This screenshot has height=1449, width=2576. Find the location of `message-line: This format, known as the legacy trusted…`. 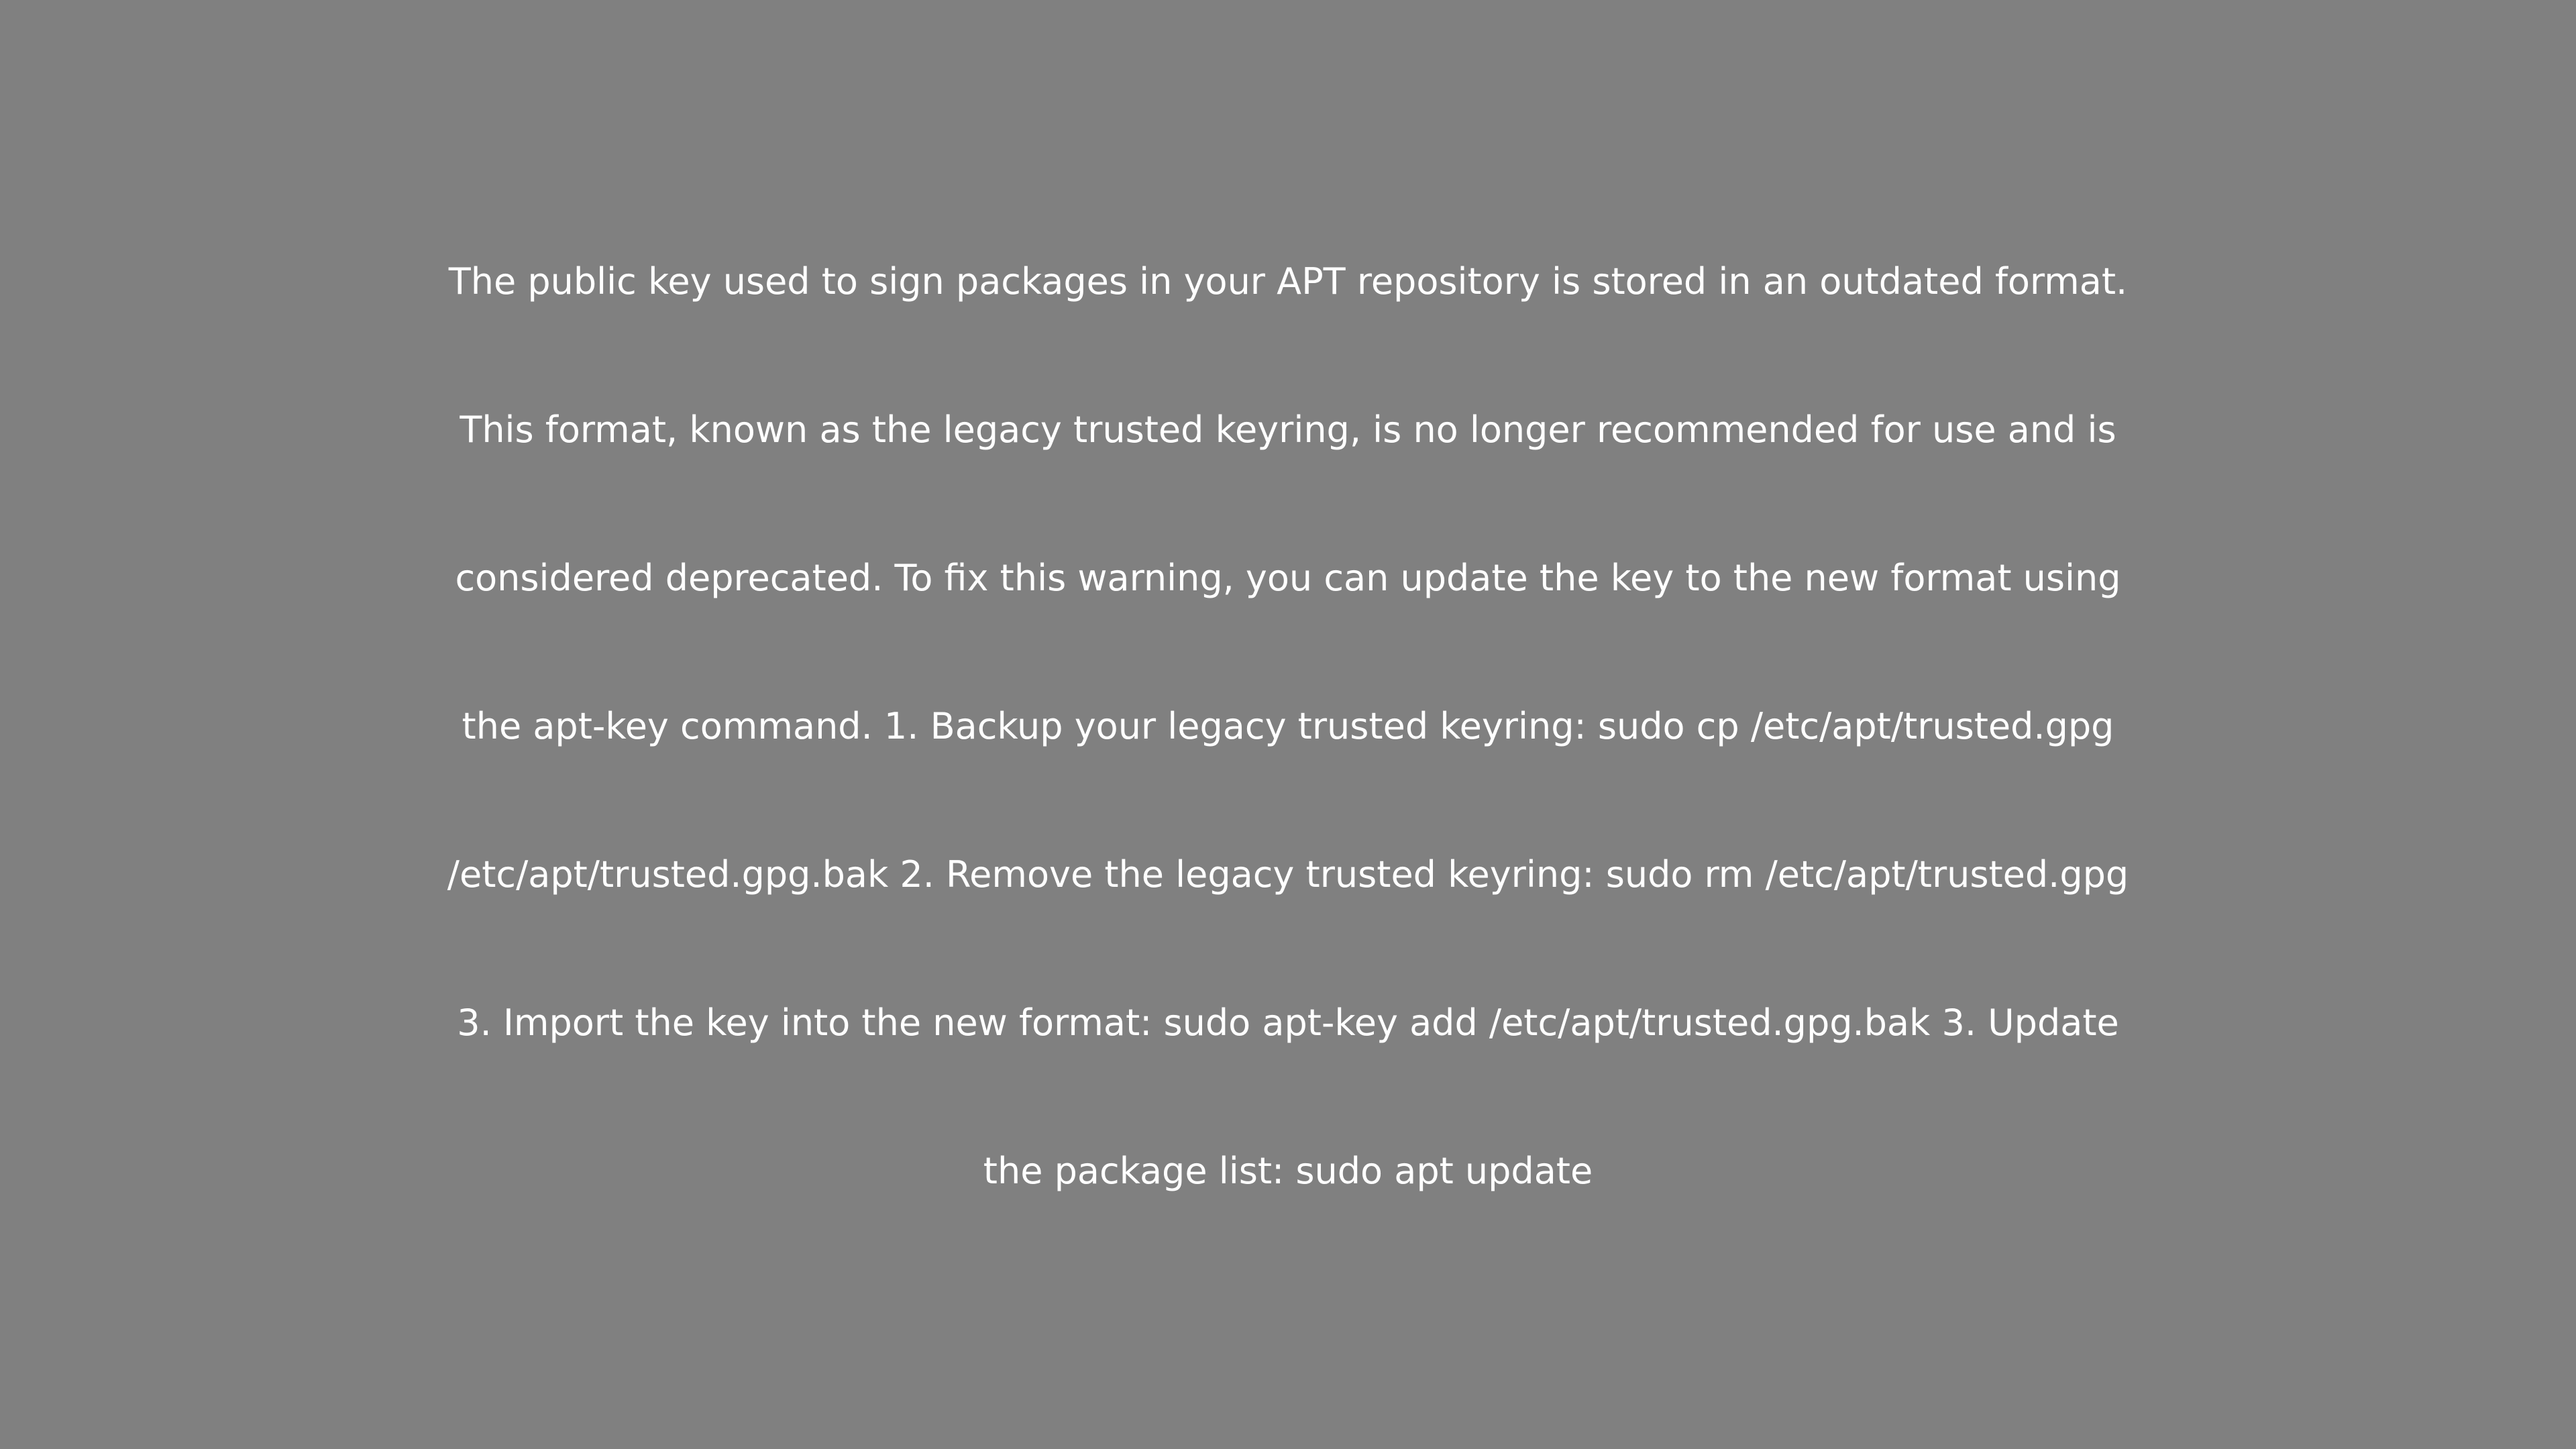

message-line: This format, known as the legacy trusted… is located at coordinates (1288, 430).